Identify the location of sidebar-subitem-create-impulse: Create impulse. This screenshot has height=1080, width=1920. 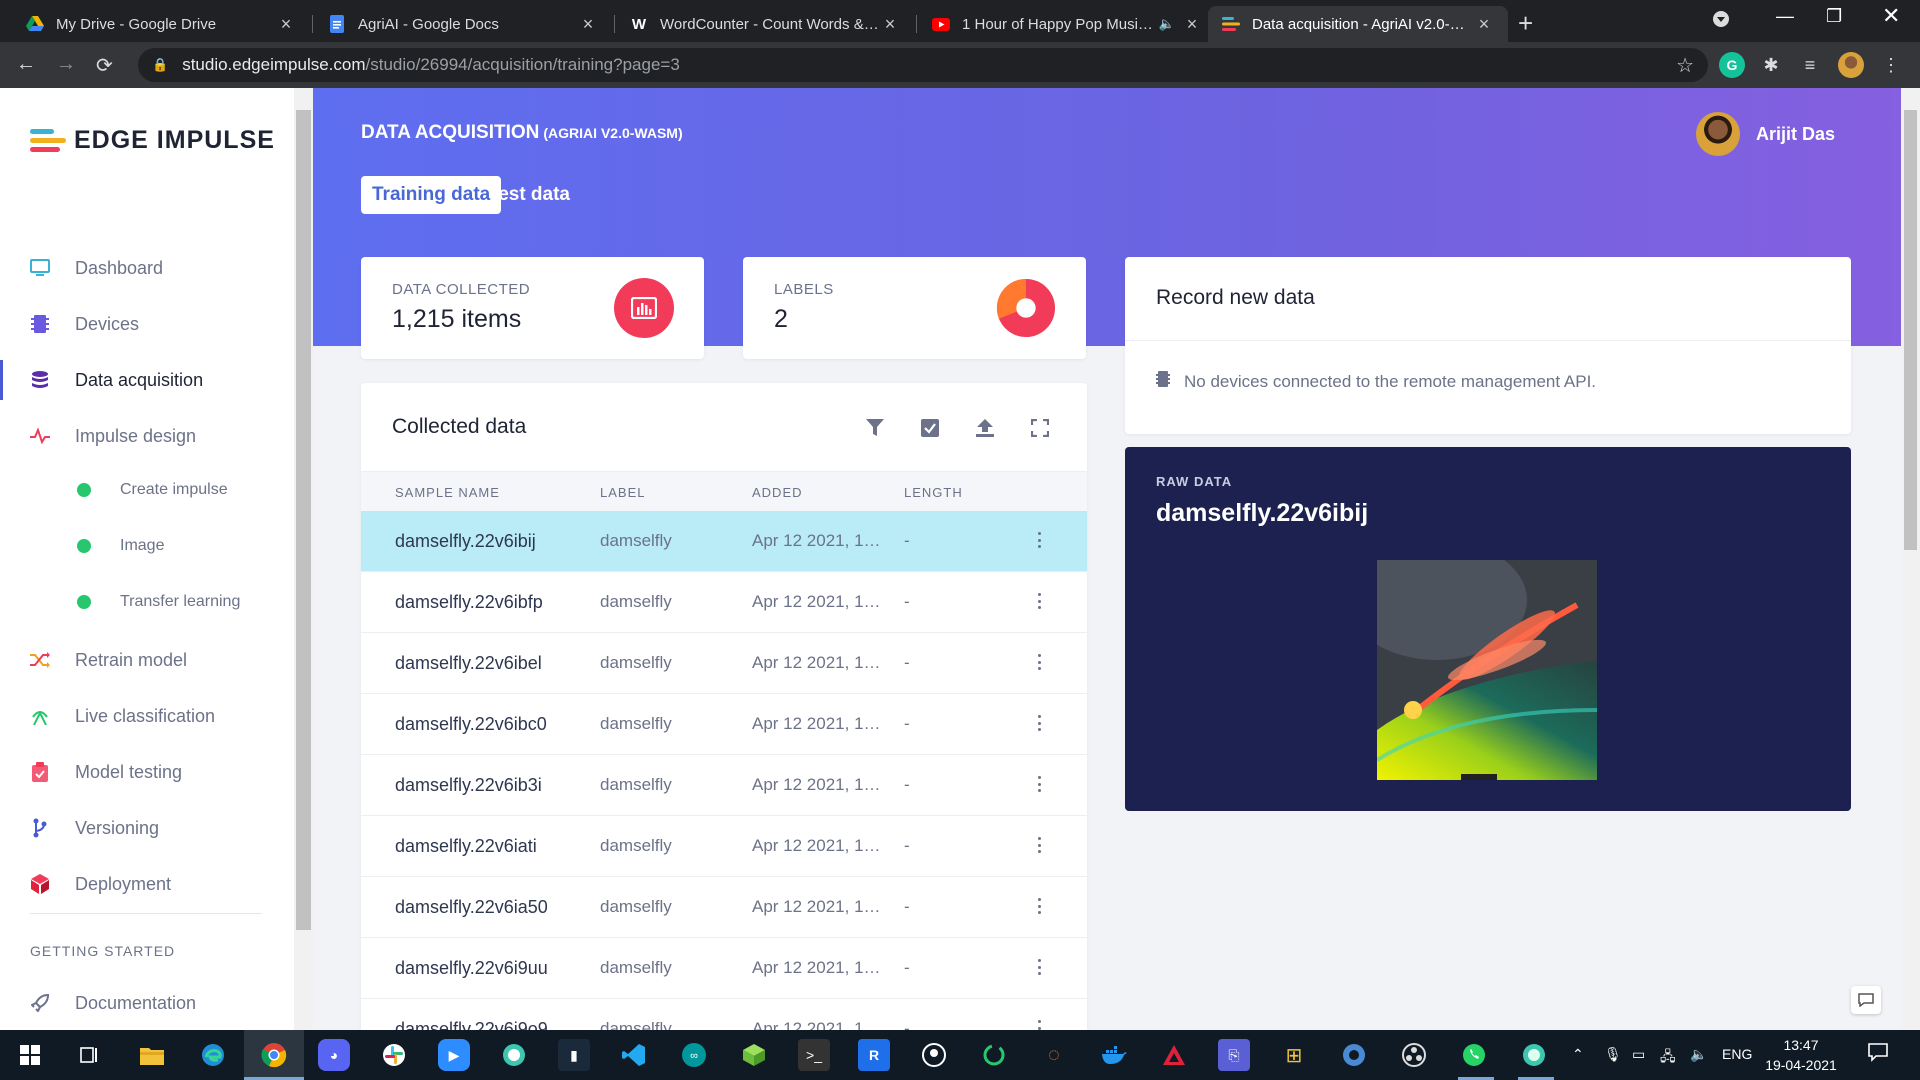
(147, 490).